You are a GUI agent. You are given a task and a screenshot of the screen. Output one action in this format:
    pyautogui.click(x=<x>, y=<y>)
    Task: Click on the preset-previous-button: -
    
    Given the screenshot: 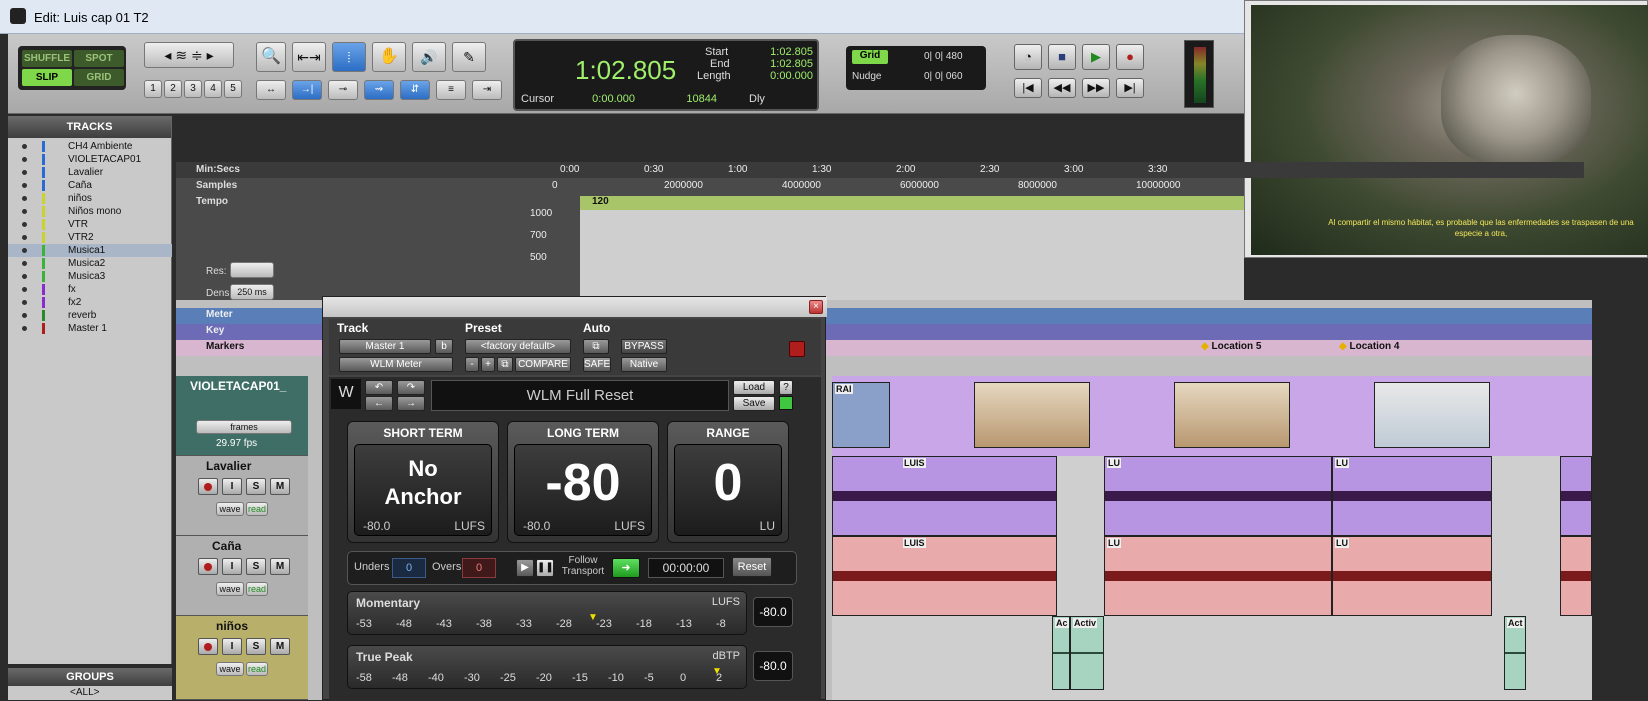 What is the action you would take?
    pyautogui.click(x=472, y=364)
    